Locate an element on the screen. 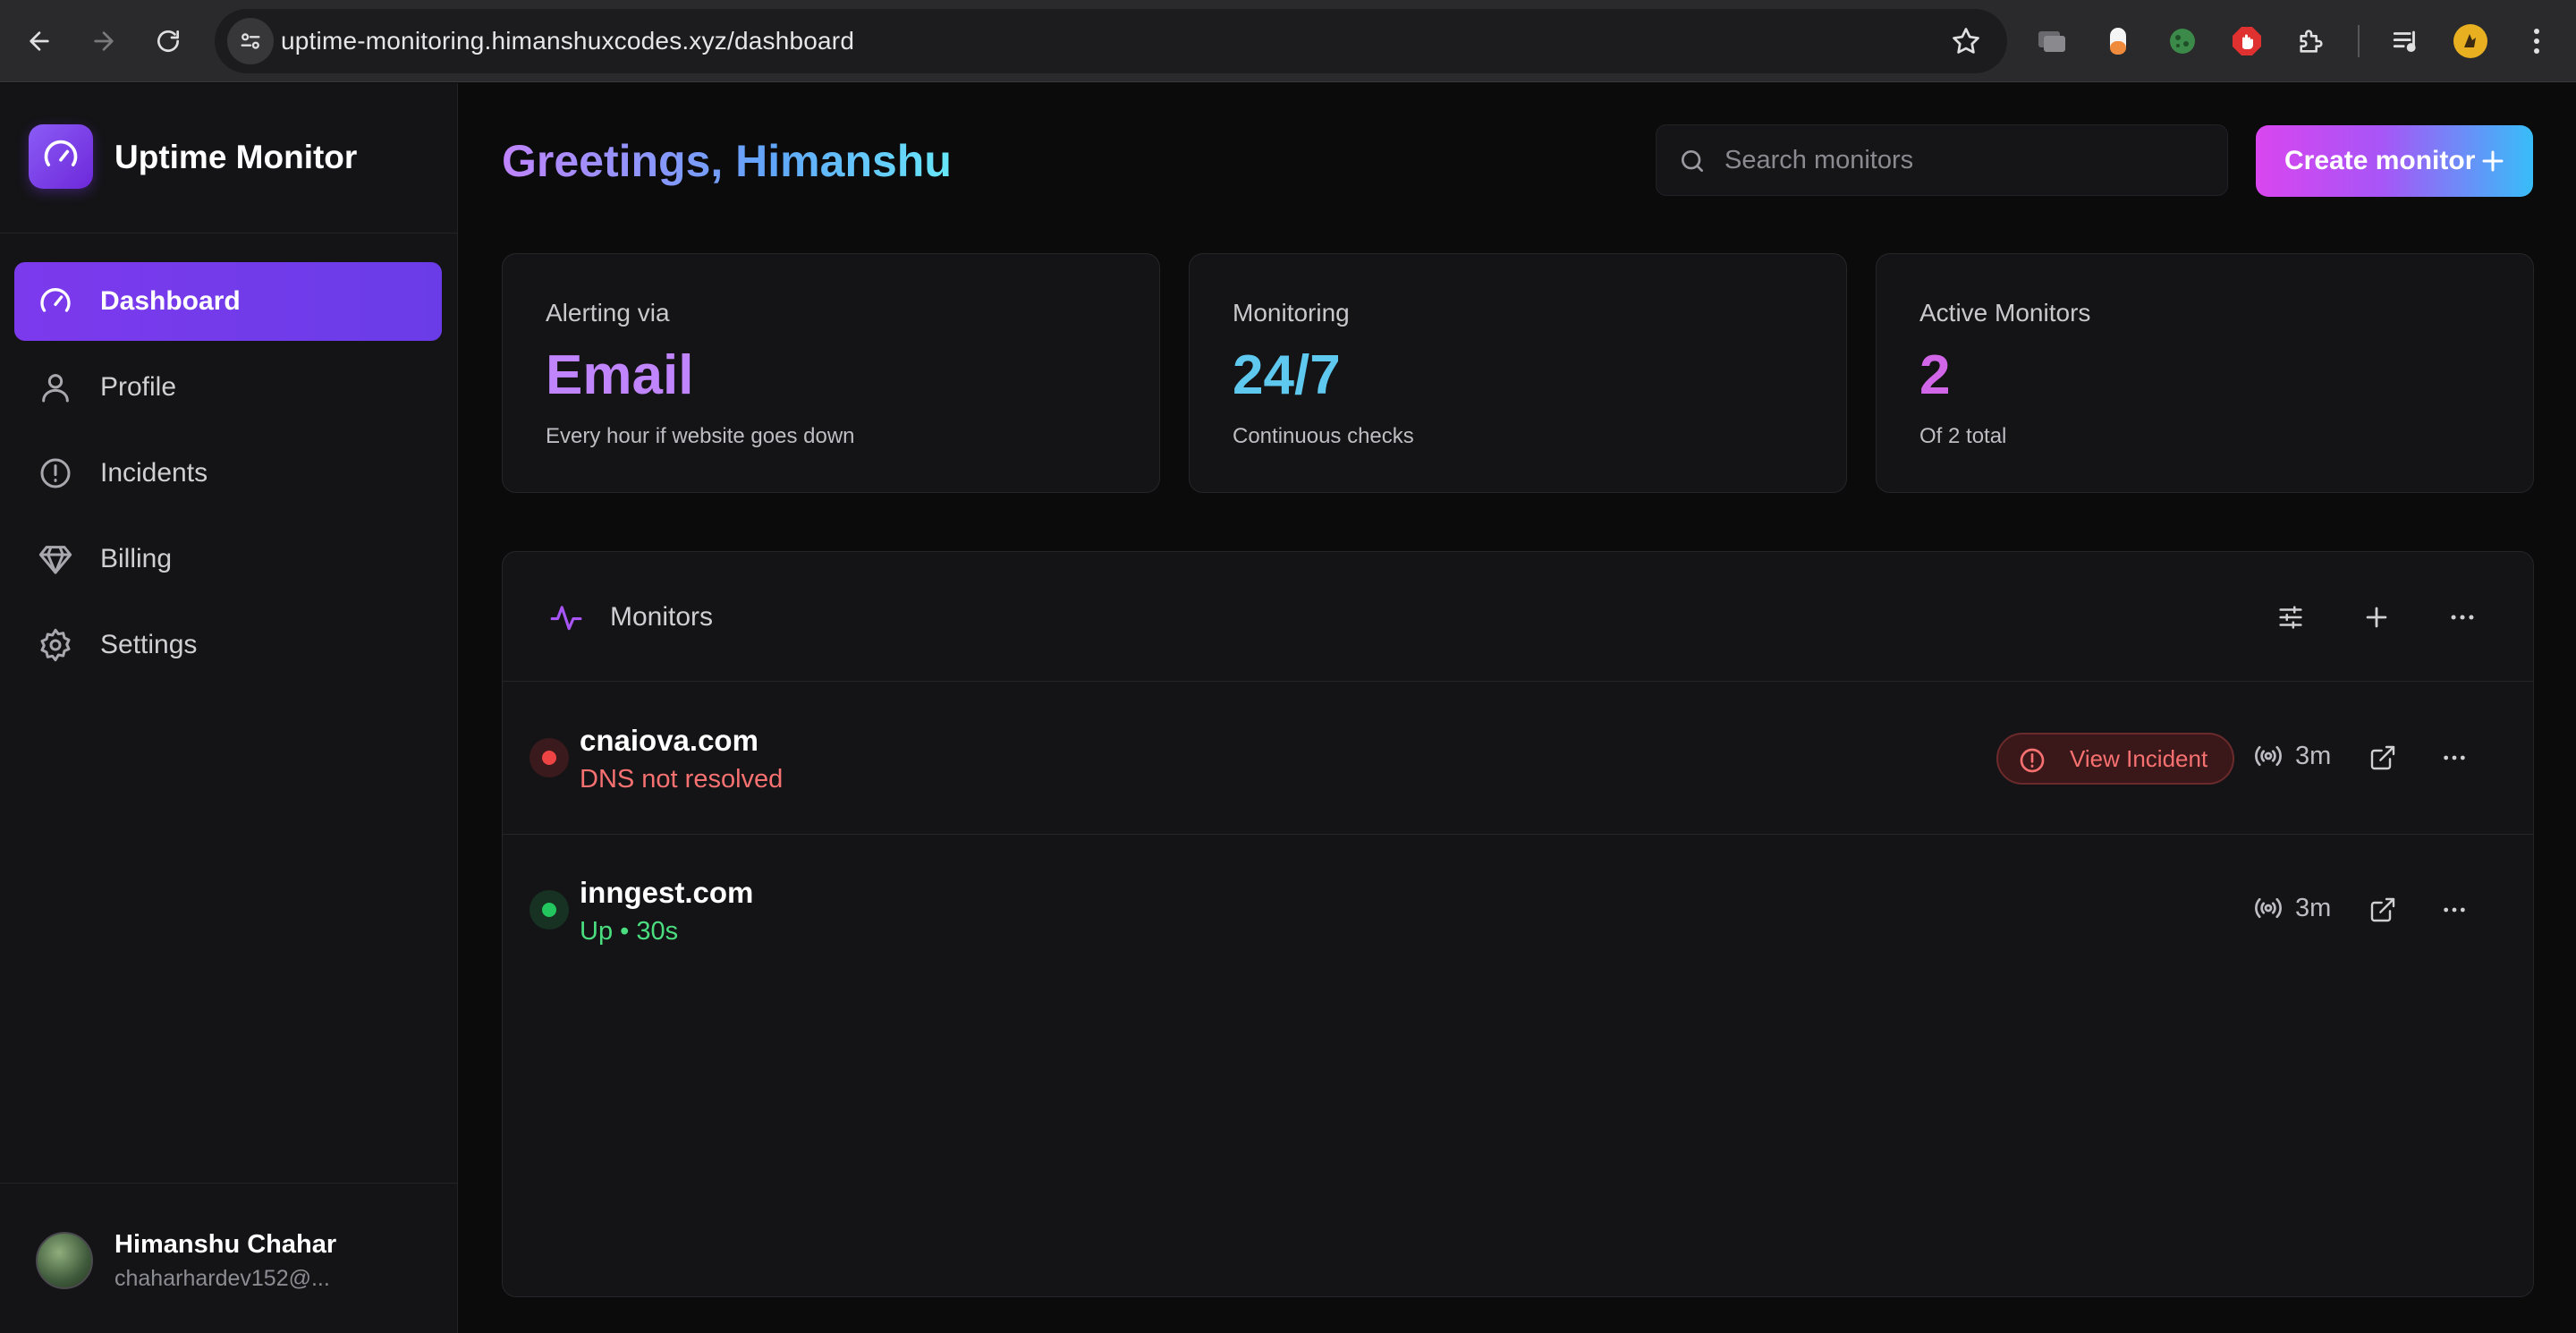 This screenshot has height=1333, width=2576. panel-more-button is located at coordinates (2462, 617).